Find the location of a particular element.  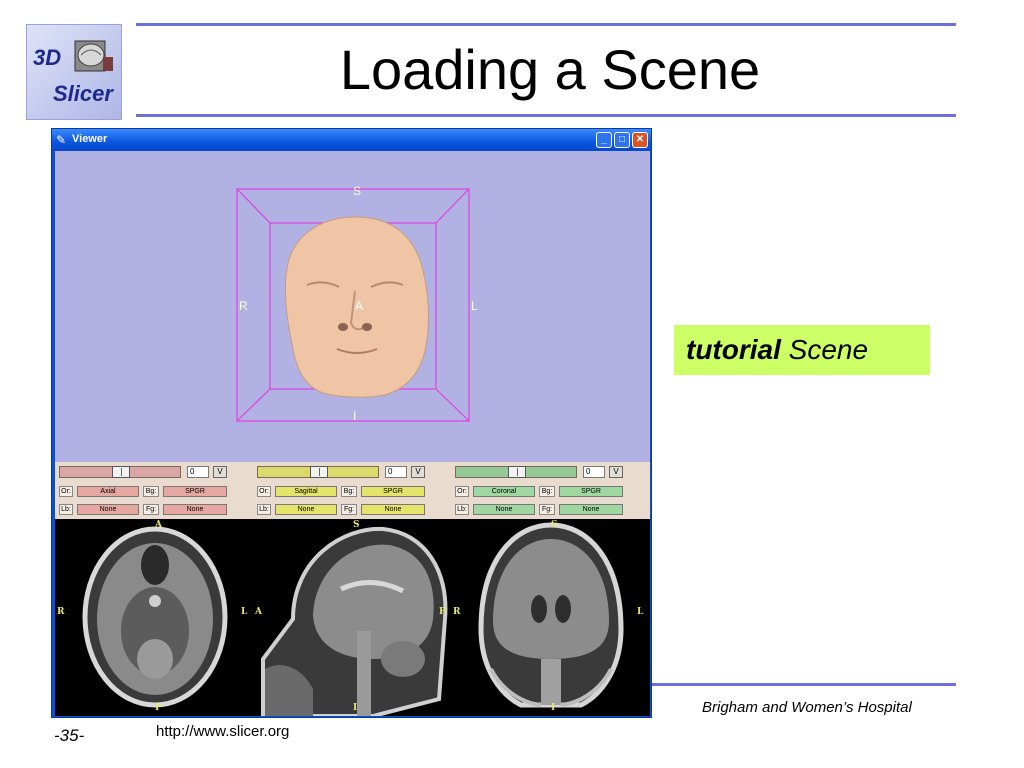

coronal-label-top: S is located at coordinates (554, 525).